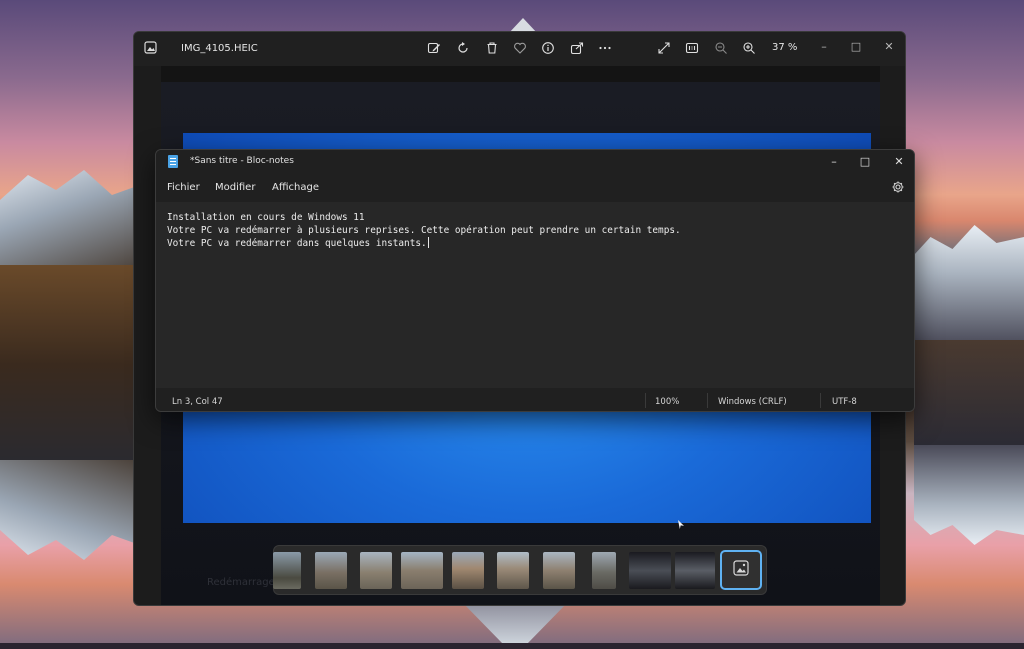 The height and width of the screenshot is (649, 1024). Describe the element at coordinates (512, 646) in the screenshot. I see `taskbar` at that location.